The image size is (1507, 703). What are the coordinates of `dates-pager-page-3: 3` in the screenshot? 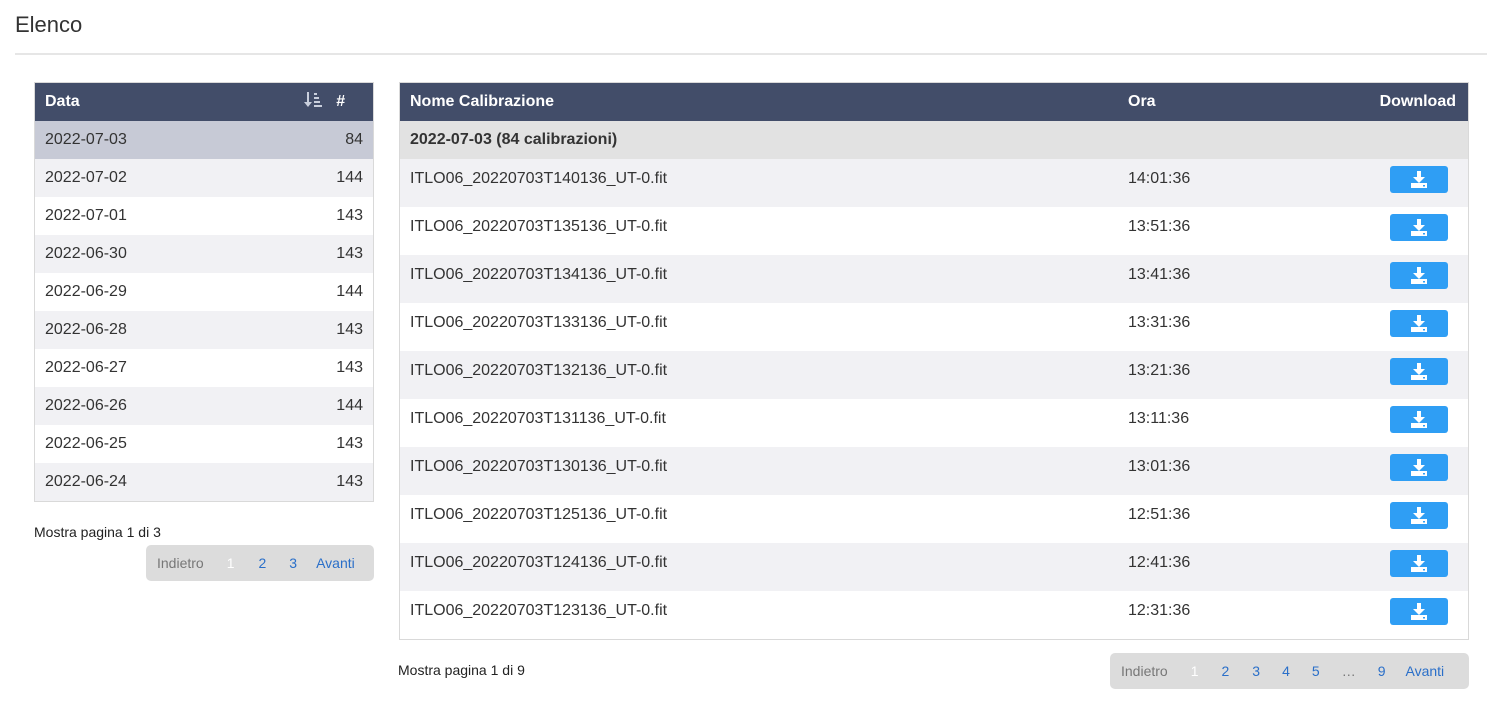 It's located at (293, 563).